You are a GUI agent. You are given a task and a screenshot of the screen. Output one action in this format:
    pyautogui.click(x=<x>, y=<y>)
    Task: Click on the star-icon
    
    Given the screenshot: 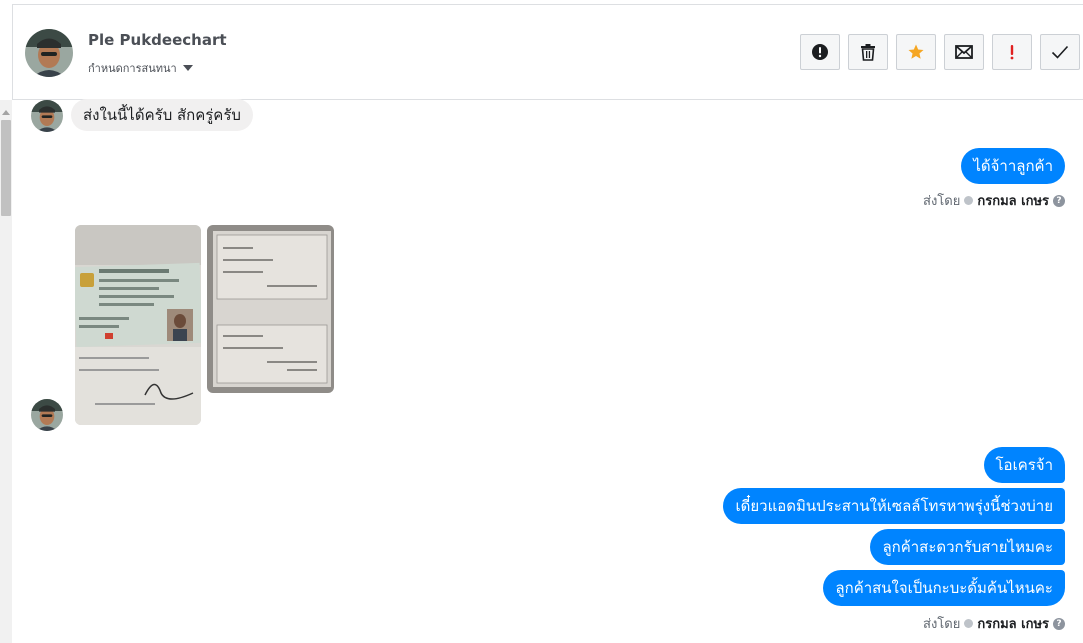 What is the action you would take?
    pyautogui.click(x=916, y=51)
    